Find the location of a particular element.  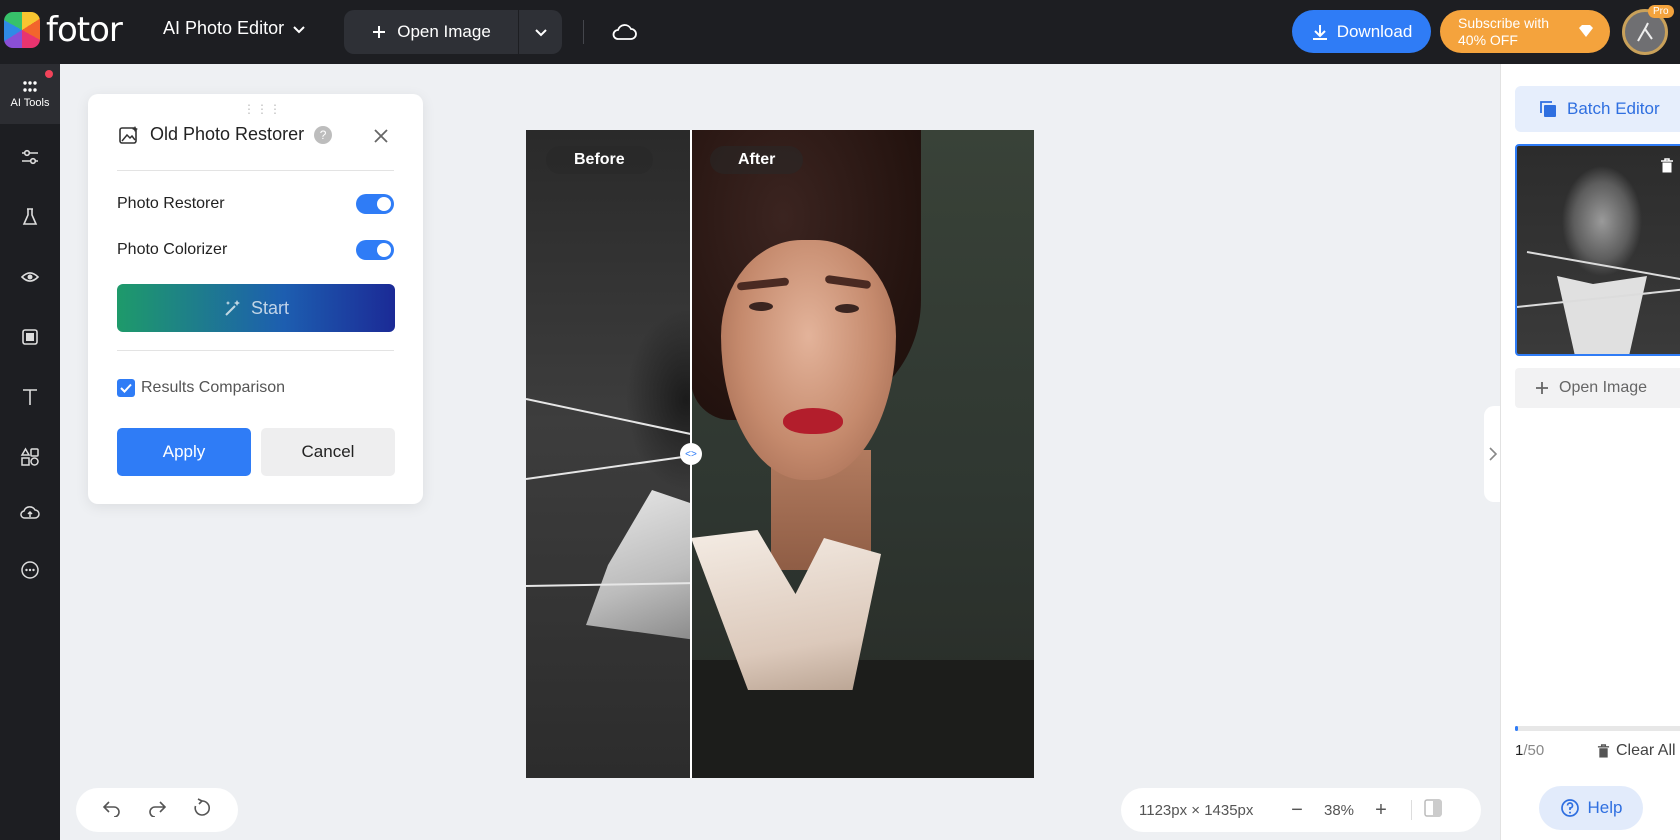

clear-all-label: Clear All is located at coordinates (1646, 750).